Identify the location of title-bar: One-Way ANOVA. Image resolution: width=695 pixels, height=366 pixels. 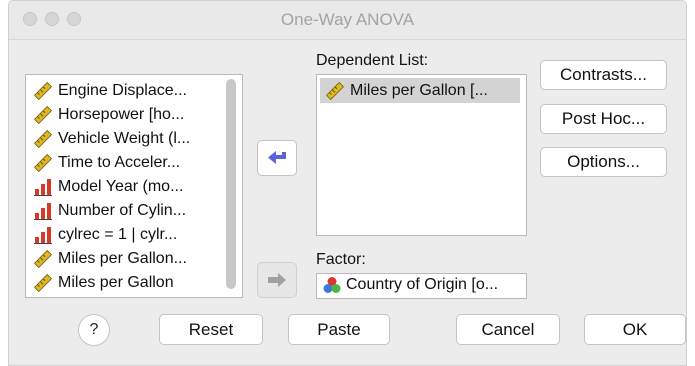
(347, 20).